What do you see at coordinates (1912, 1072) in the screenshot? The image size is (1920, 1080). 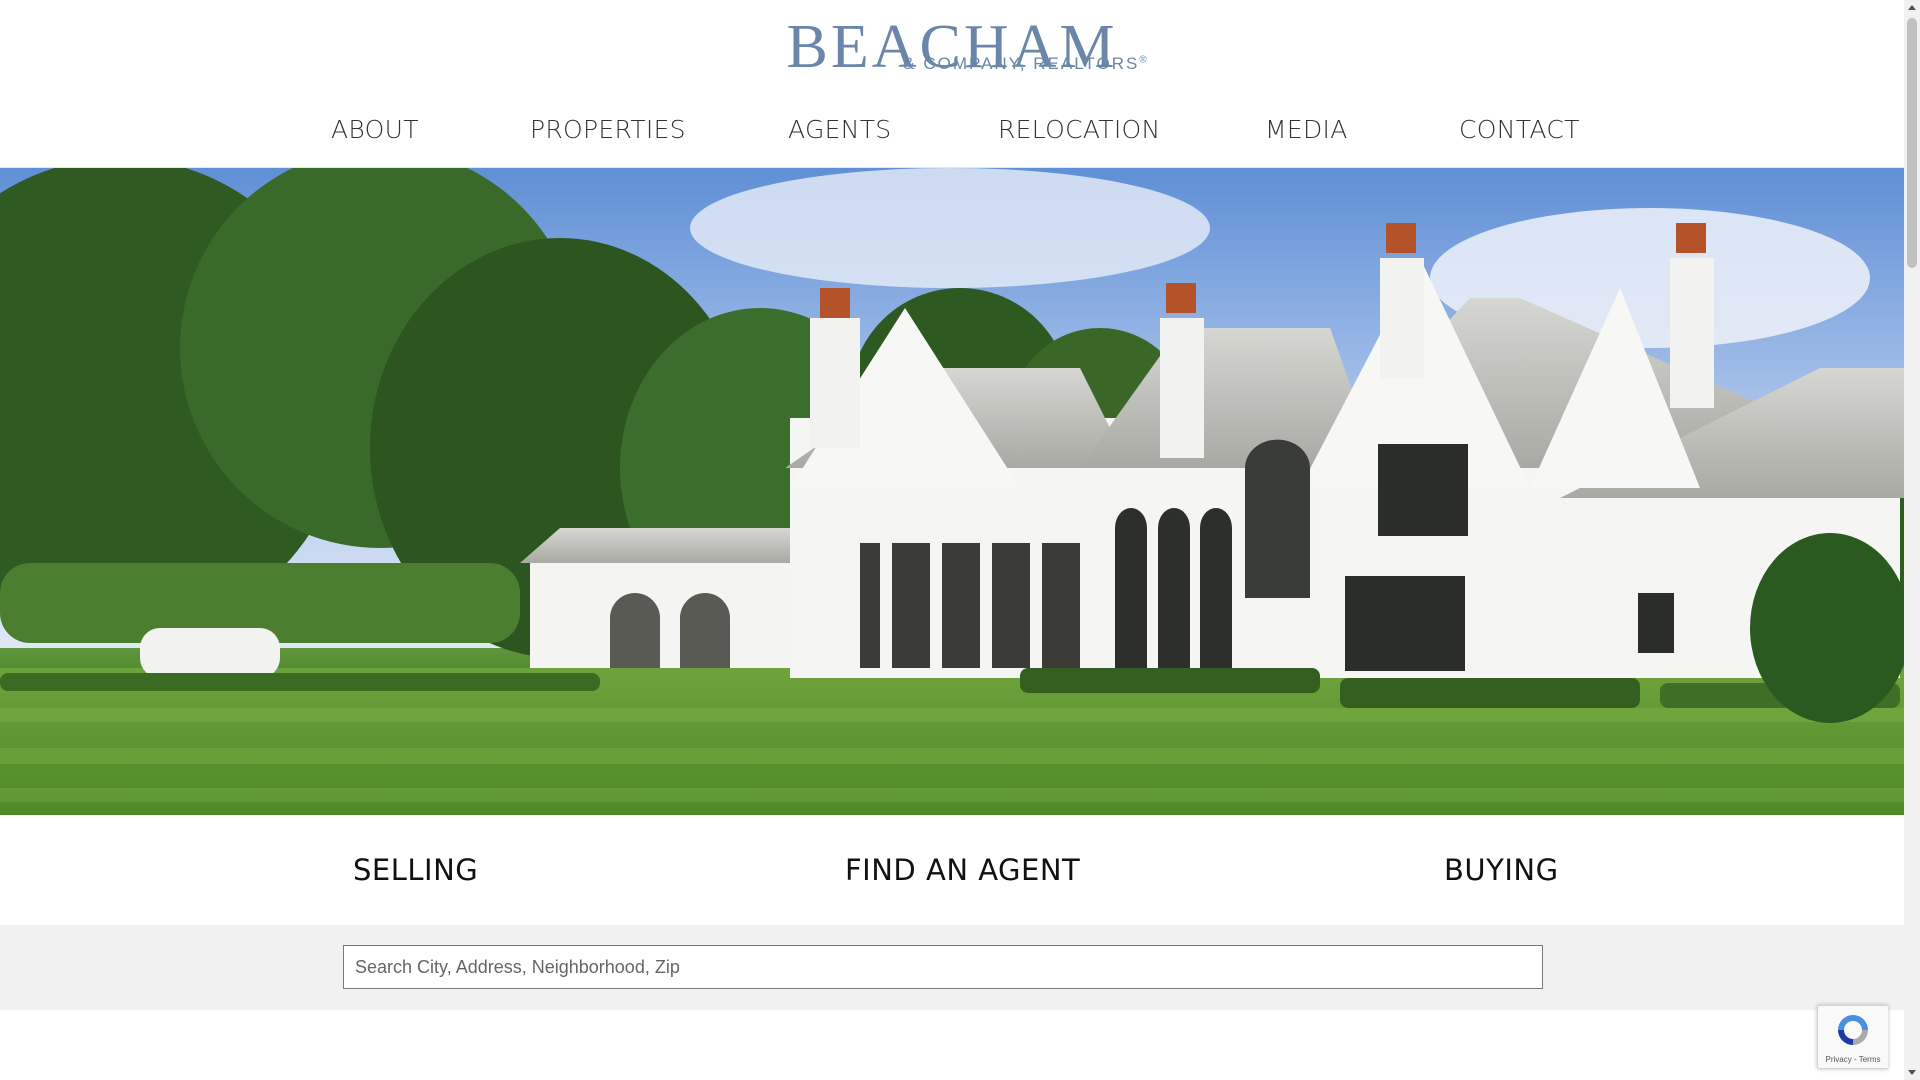 I see `scroll-down-icon` at bounding box center [1912, 1072].